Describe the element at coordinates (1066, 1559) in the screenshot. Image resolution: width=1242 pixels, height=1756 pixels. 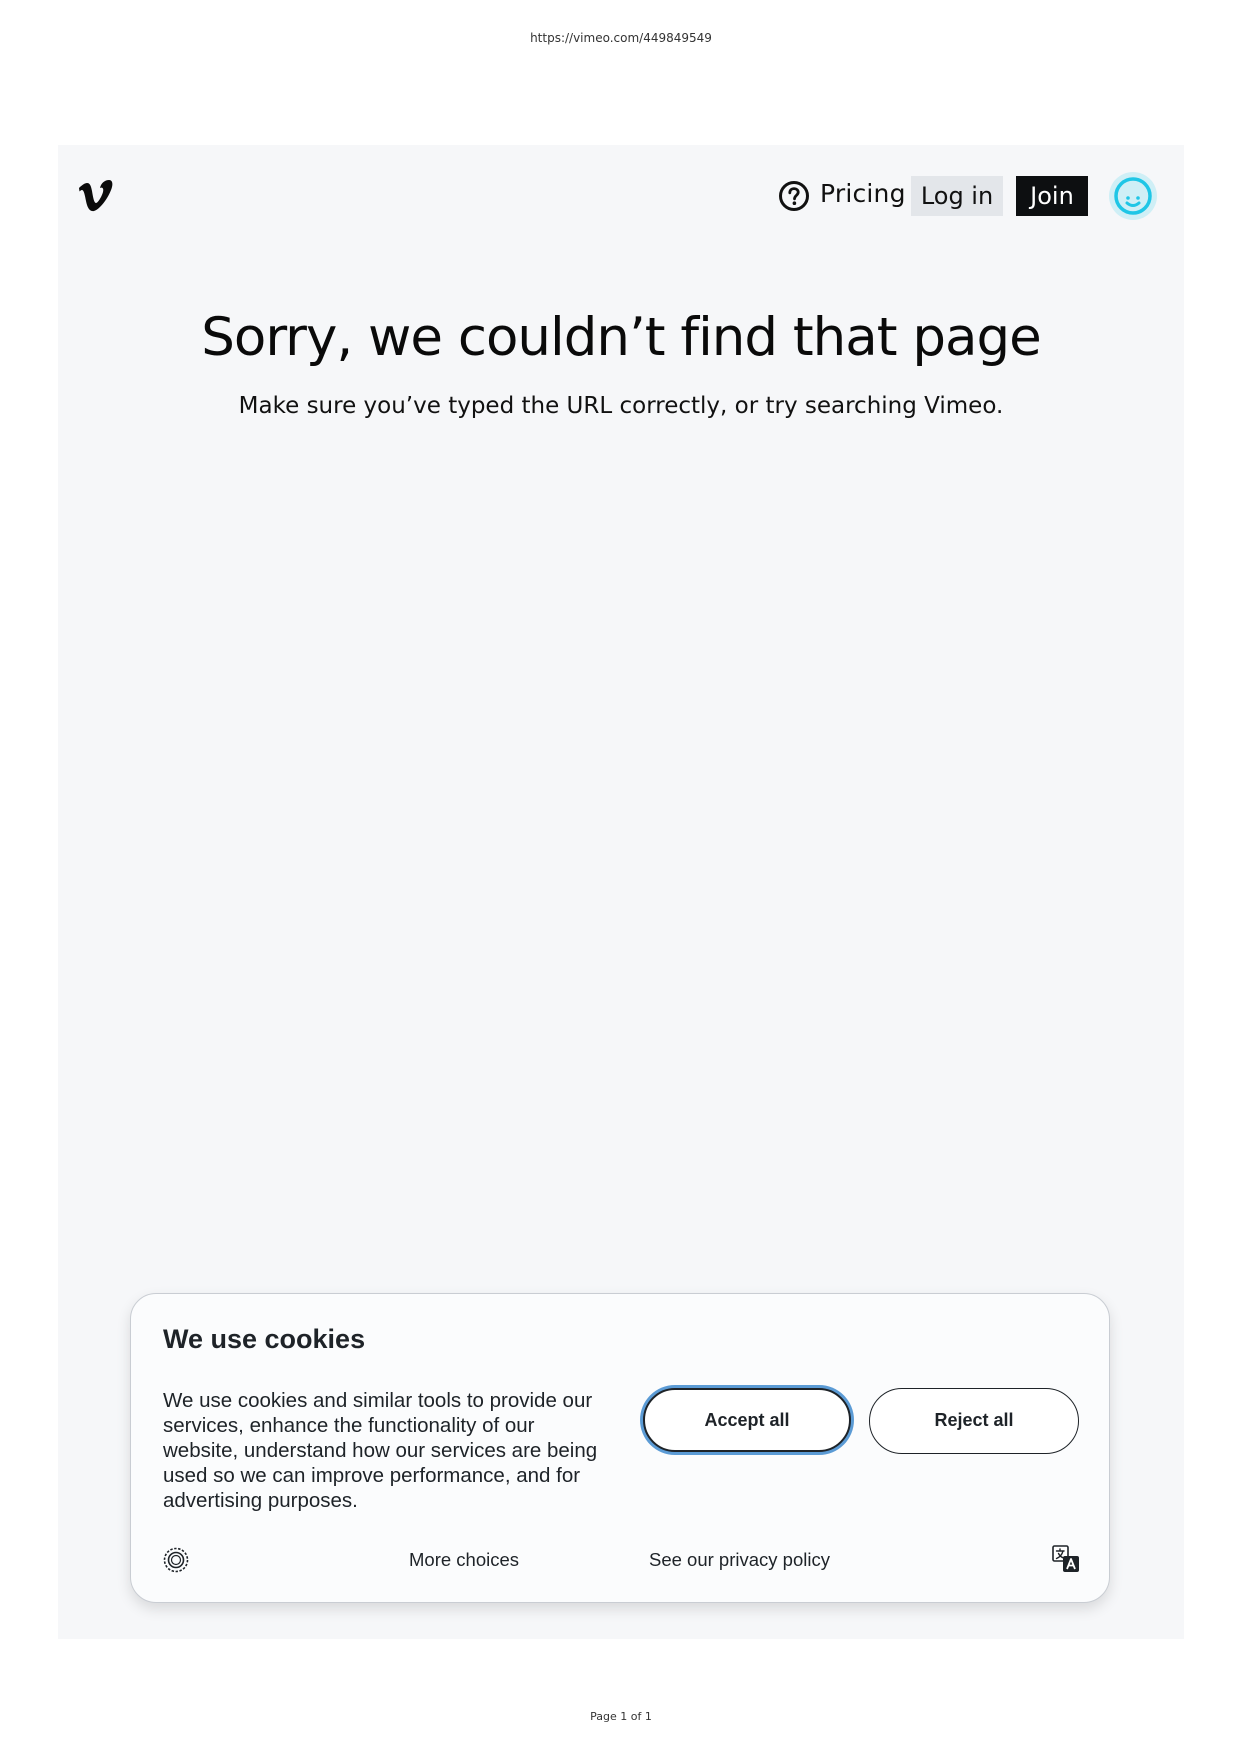
I see `translate-icon` at that location.